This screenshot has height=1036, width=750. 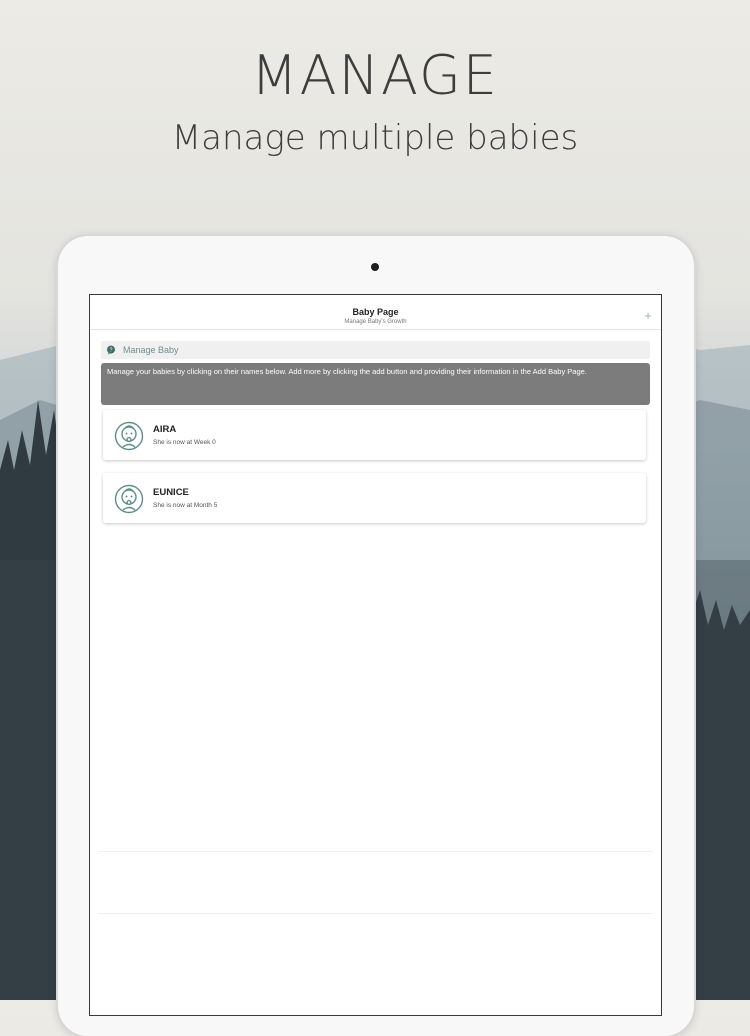 I want to click on chat-bubble-icon: ?, so click(x=111, y=350).